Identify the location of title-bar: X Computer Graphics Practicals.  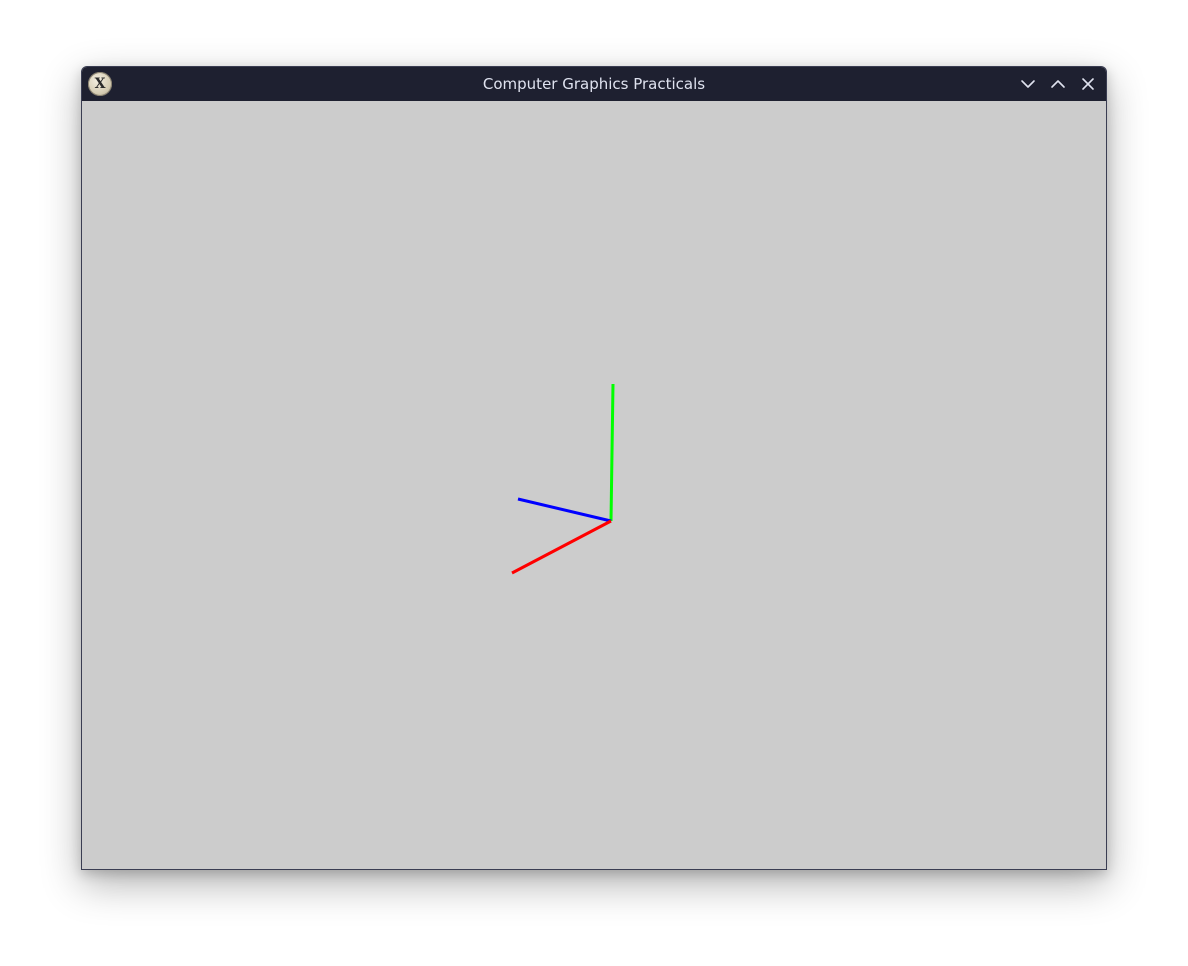
(594, 84).